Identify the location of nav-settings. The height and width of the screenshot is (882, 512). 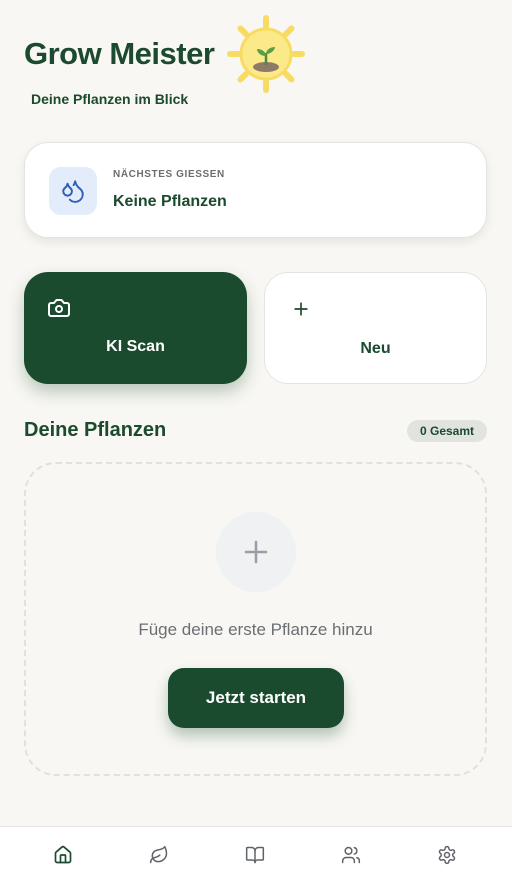
(447, 854).